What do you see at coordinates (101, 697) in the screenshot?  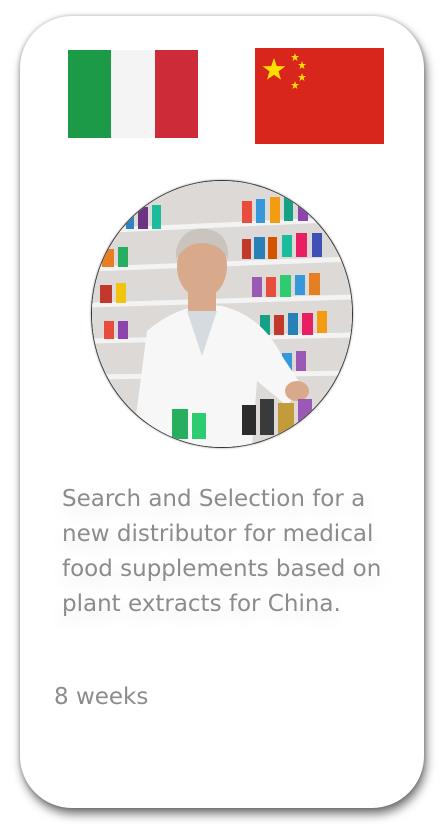 I see `project-duration: 8 weeks` at bounding box center [101, 697].